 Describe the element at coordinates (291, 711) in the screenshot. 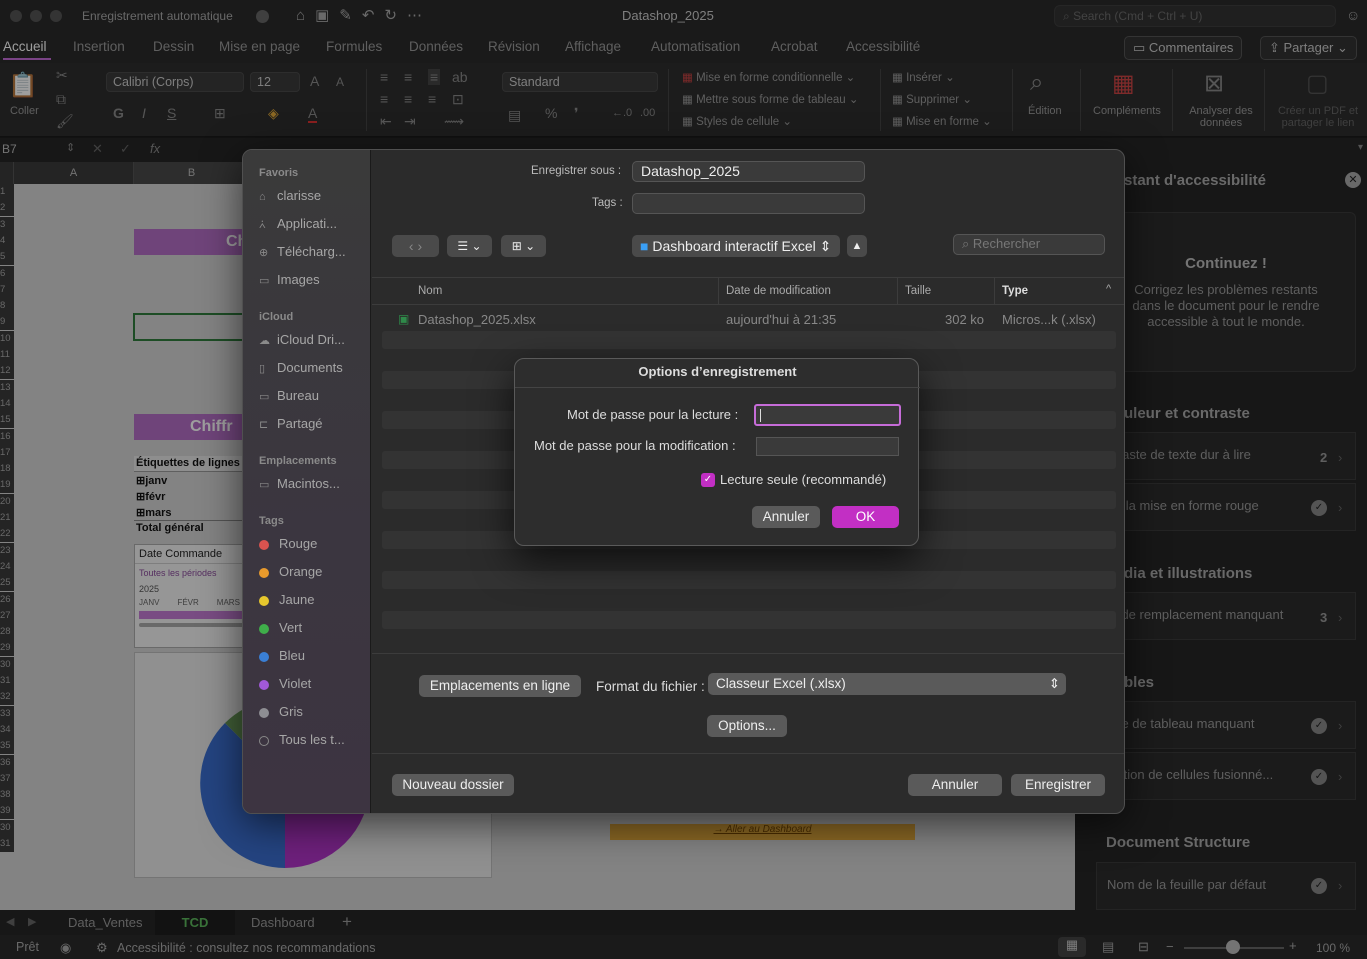

I see `tag-label: Gris` at that location.